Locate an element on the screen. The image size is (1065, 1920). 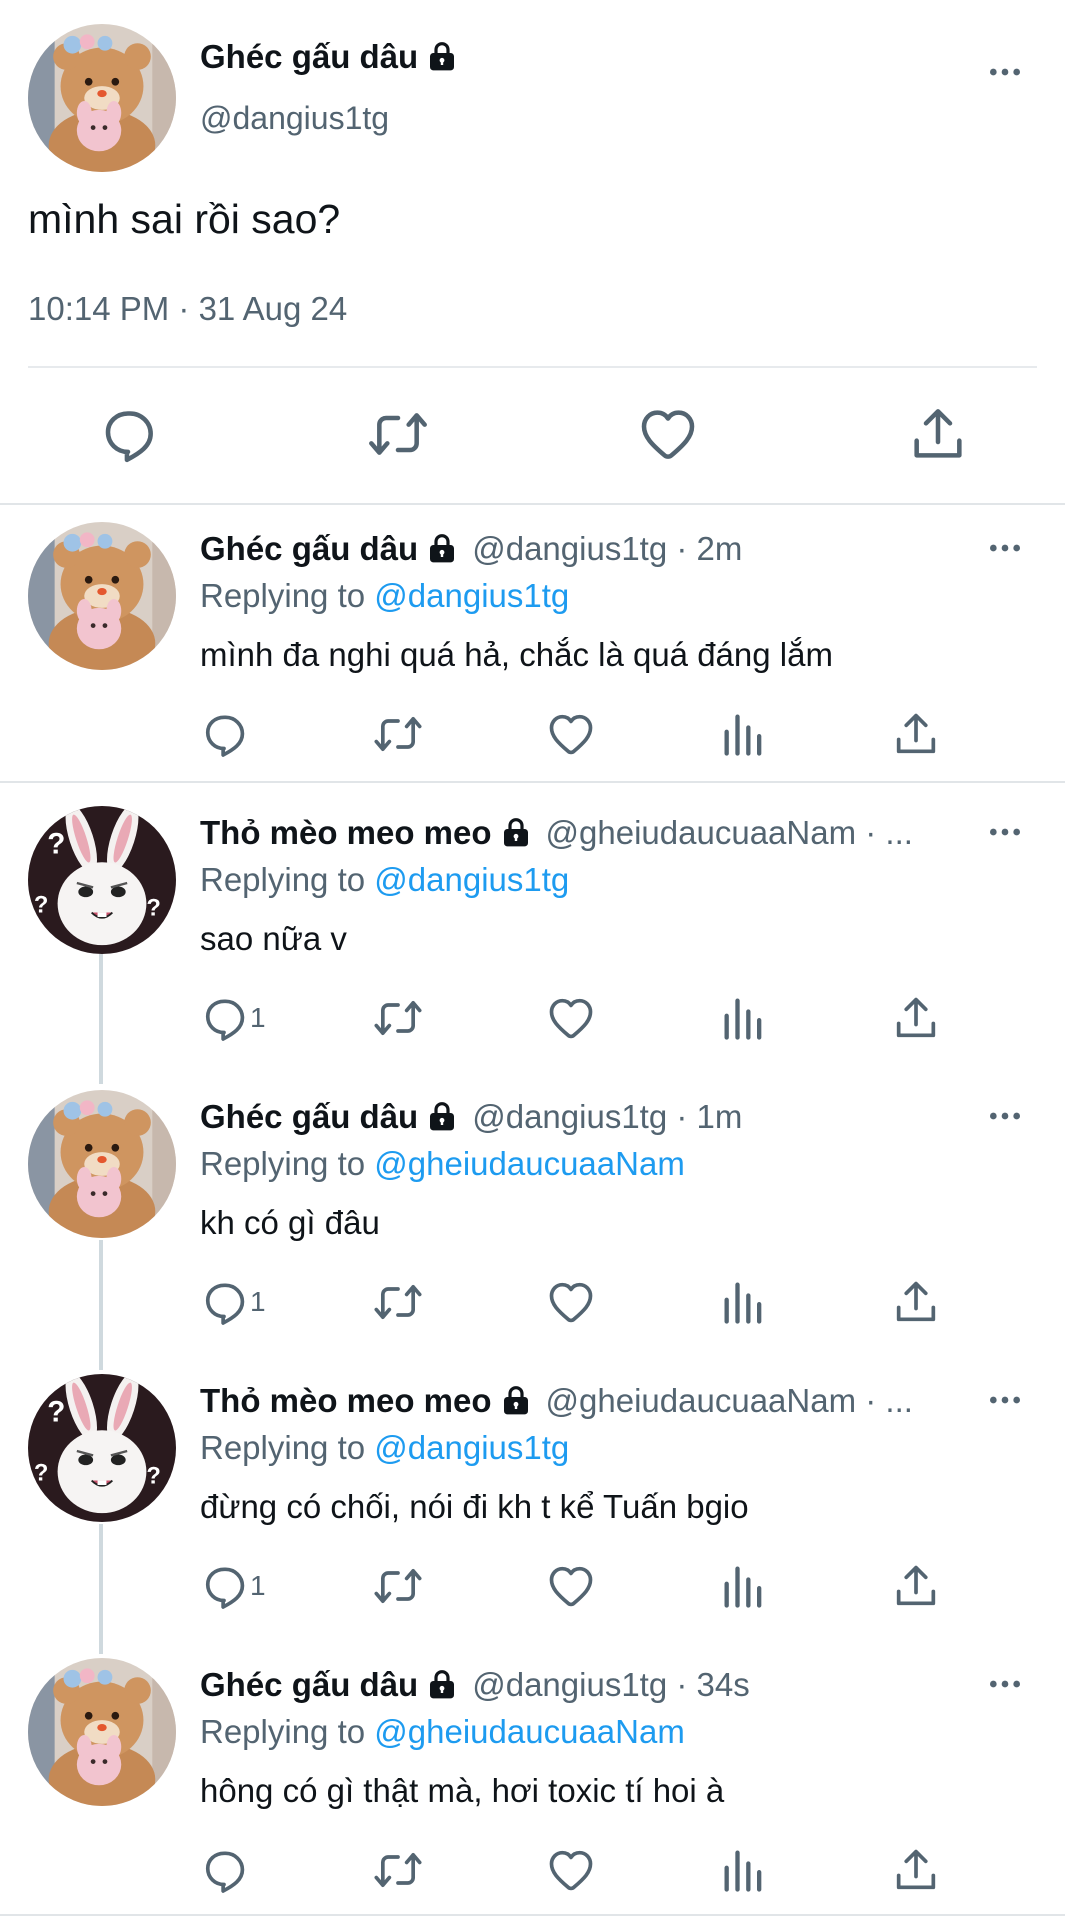
bear-avatar-image is located at coordinates (102, 98).